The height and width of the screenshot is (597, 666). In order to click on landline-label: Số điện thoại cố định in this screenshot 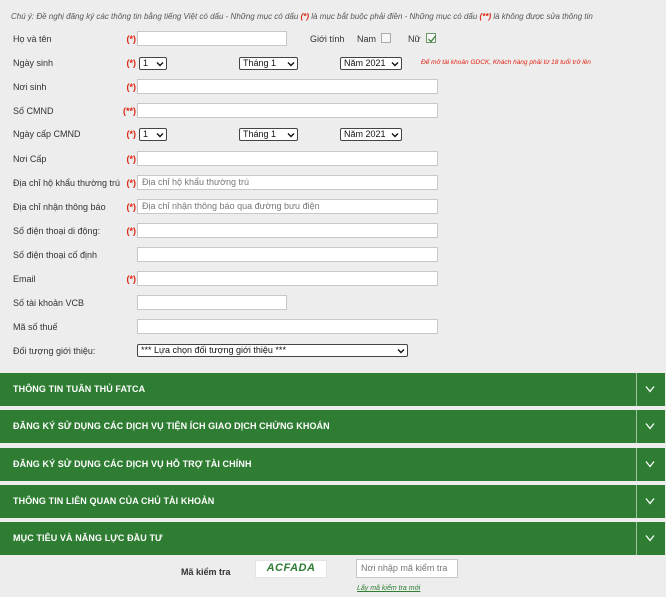, I will do `click(55, 255)`.